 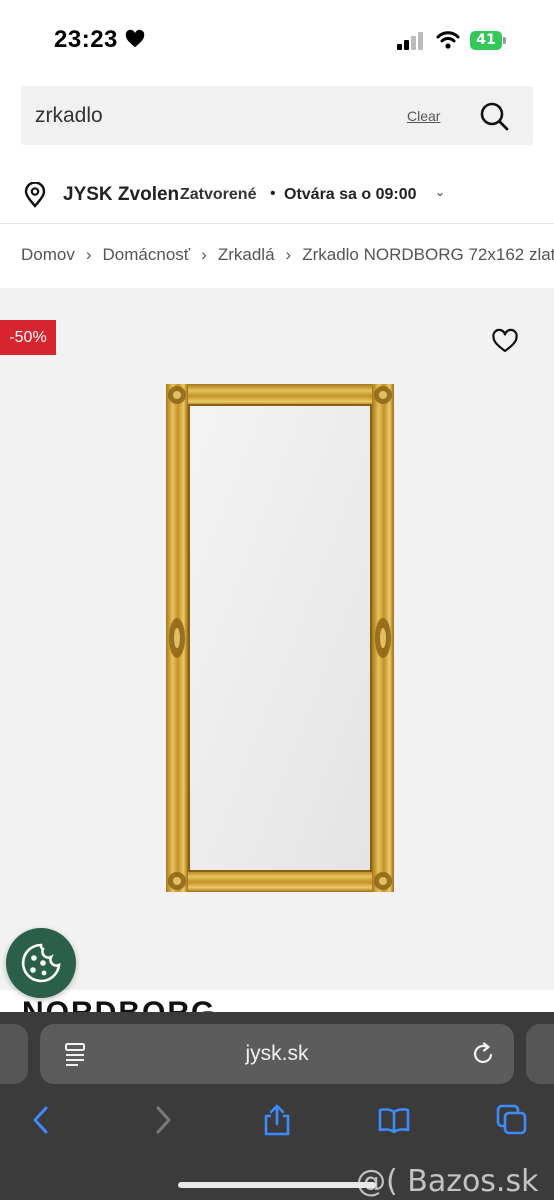 What do you see at coordinates (410, 41) in the screenshot?
I see `cellular-signal-icon` at bounding box center [410, 41].